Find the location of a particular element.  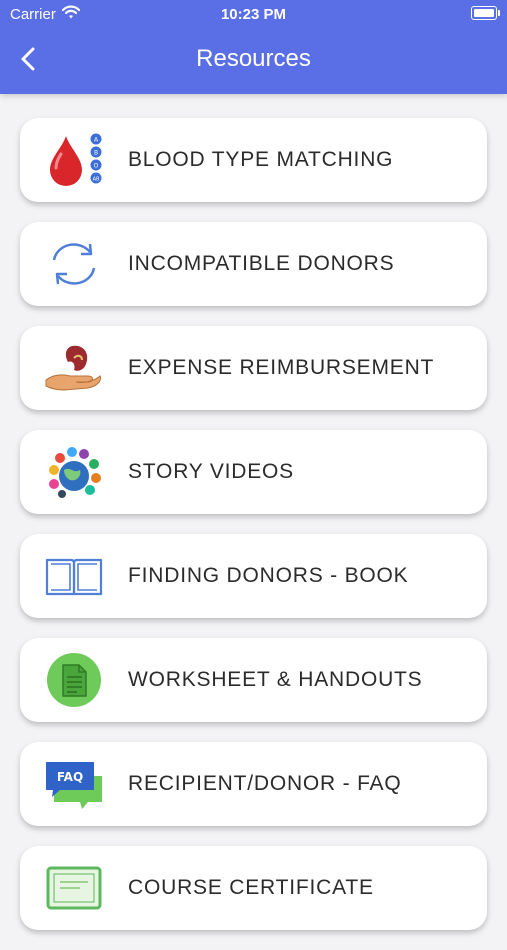

sync-arrows-icon is located at coordinates (74, 264).